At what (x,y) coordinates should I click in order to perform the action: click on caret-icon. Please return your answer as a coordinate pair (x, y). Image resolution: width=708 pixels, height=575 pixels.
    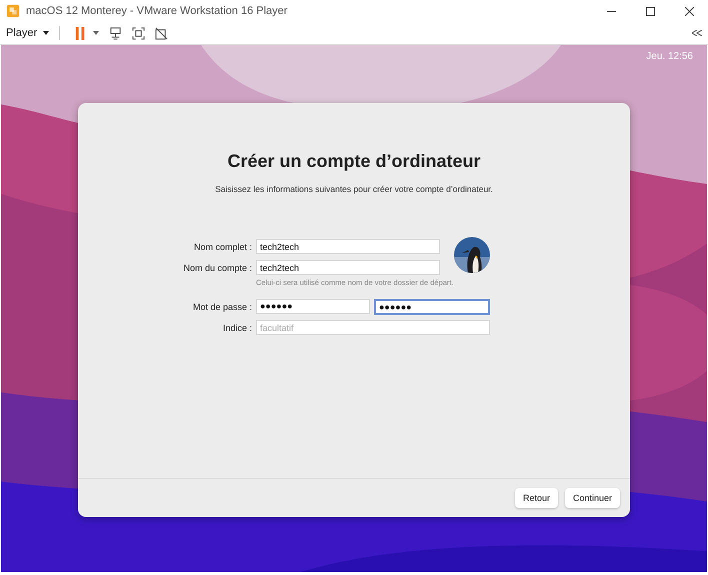
    Looking at the image, I should click on (46, 33).